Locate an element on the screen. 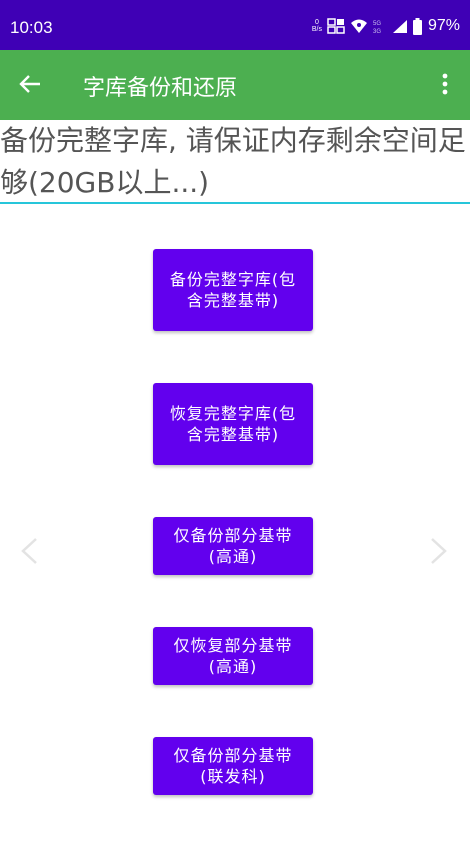 This screenshot has height=843, width=470. battery-percent: 97% is located at coordinates (443, 25).